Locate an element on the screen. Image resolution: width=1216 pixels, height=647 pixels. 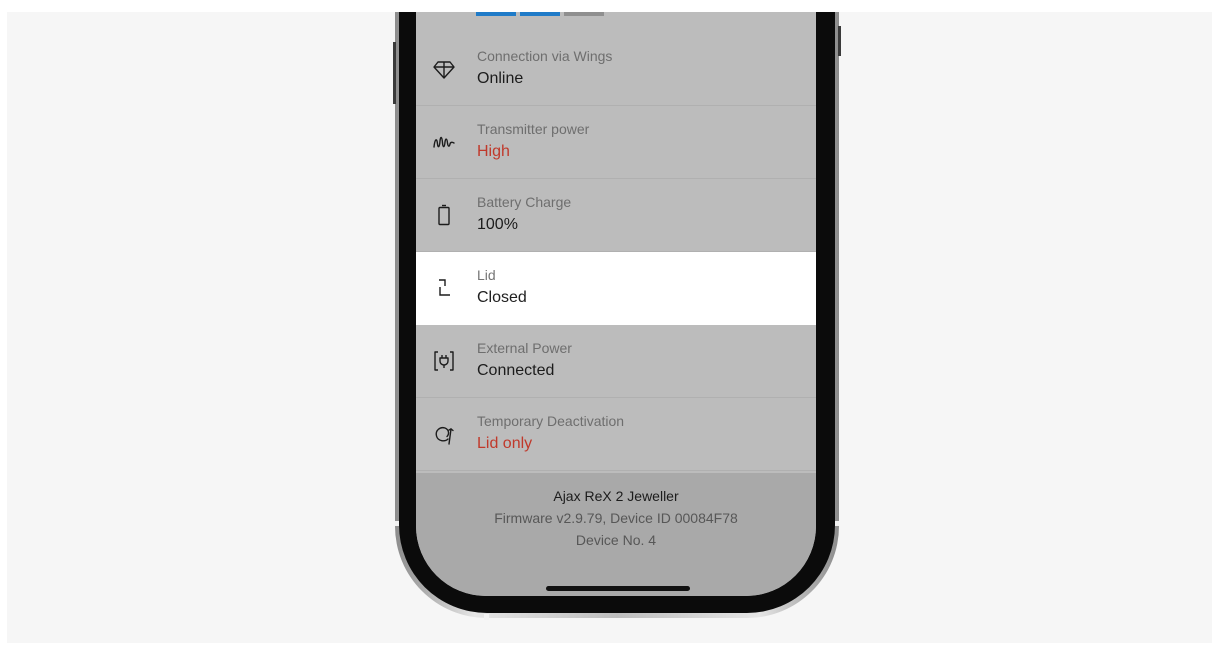
antenna-line-right is located at coordinates (837, 523).